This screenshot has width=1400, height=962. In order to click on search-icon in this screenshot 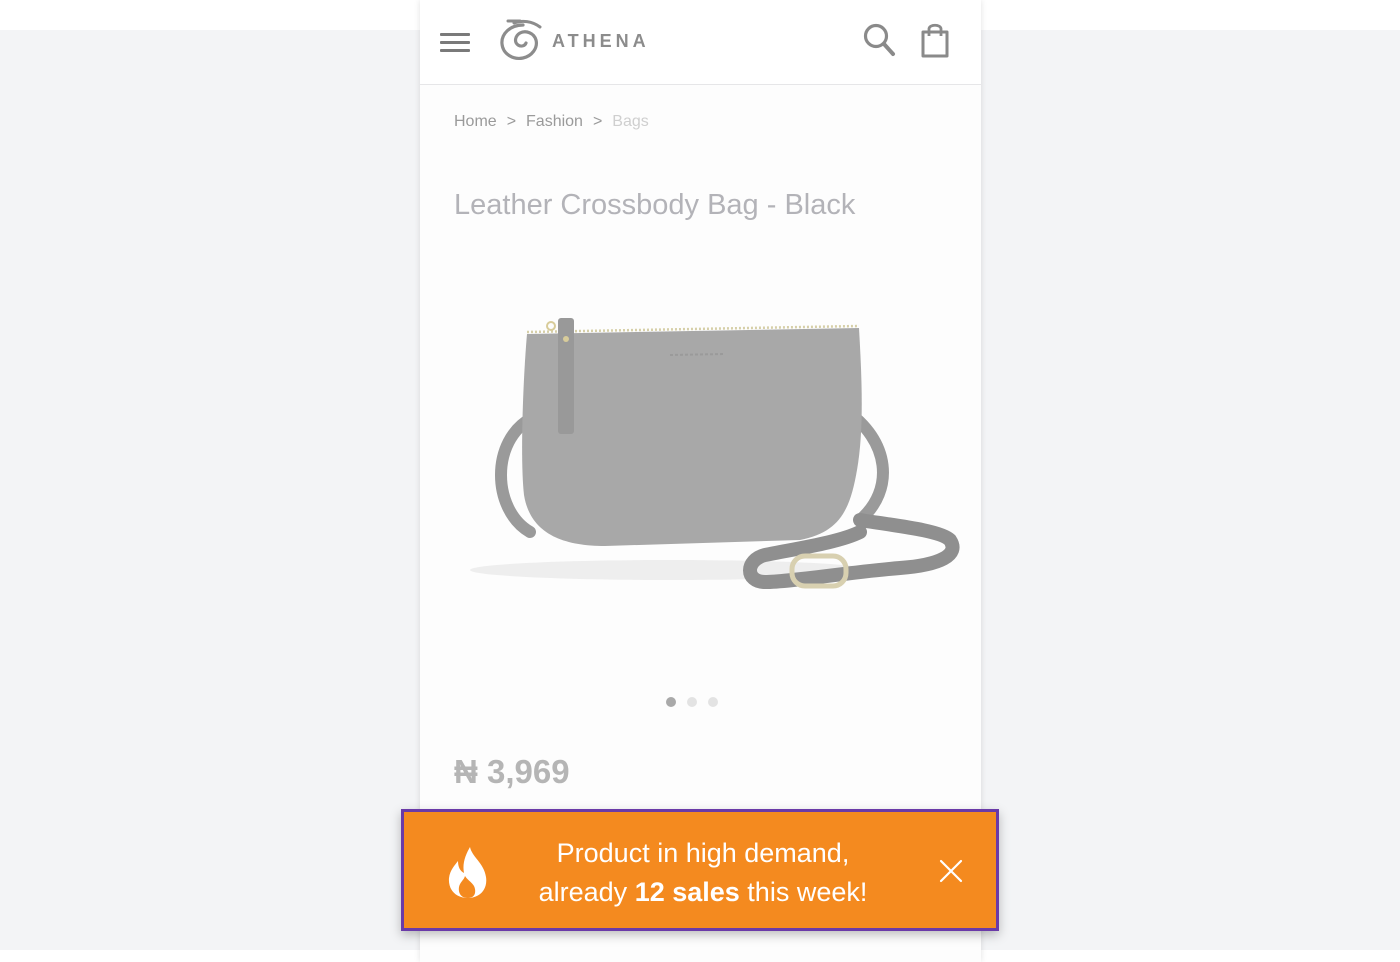, I will do `click(880, 41)`.